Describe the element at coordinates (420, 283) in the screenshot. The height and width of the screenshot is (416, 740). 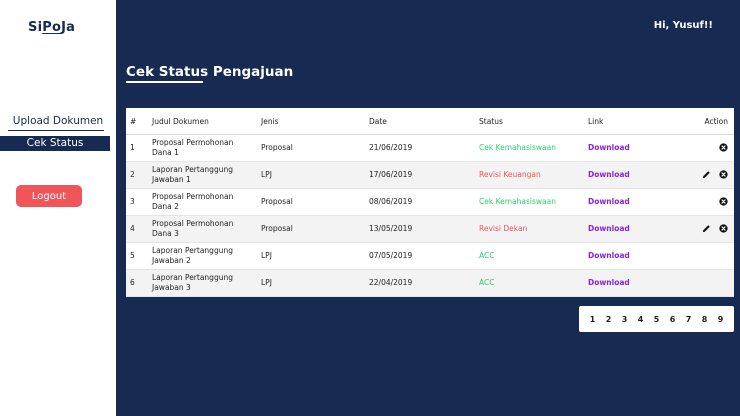
I see `document-date: 22/04/2019` at that location.